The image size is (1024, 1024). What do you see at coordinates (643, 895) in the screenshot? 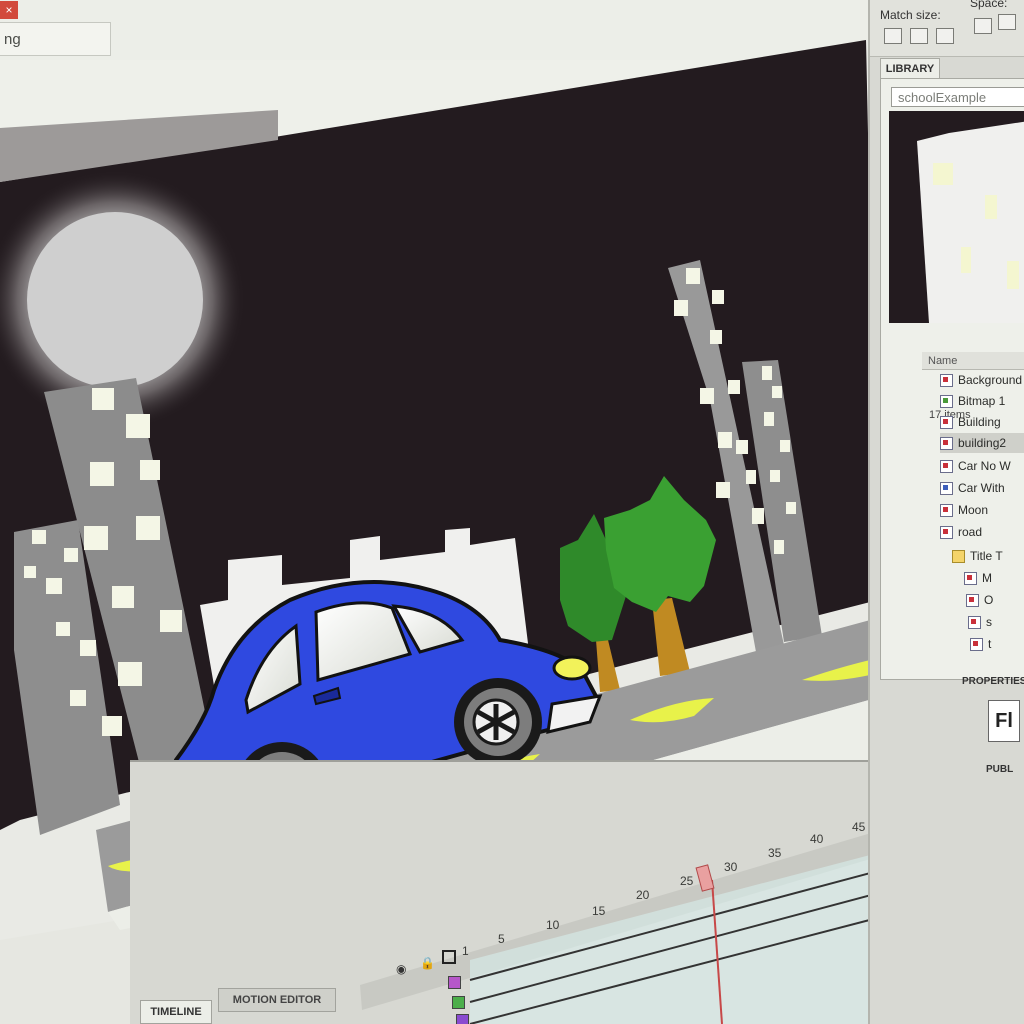
I see `frame-number: 20` at bounding box center [643, 895].